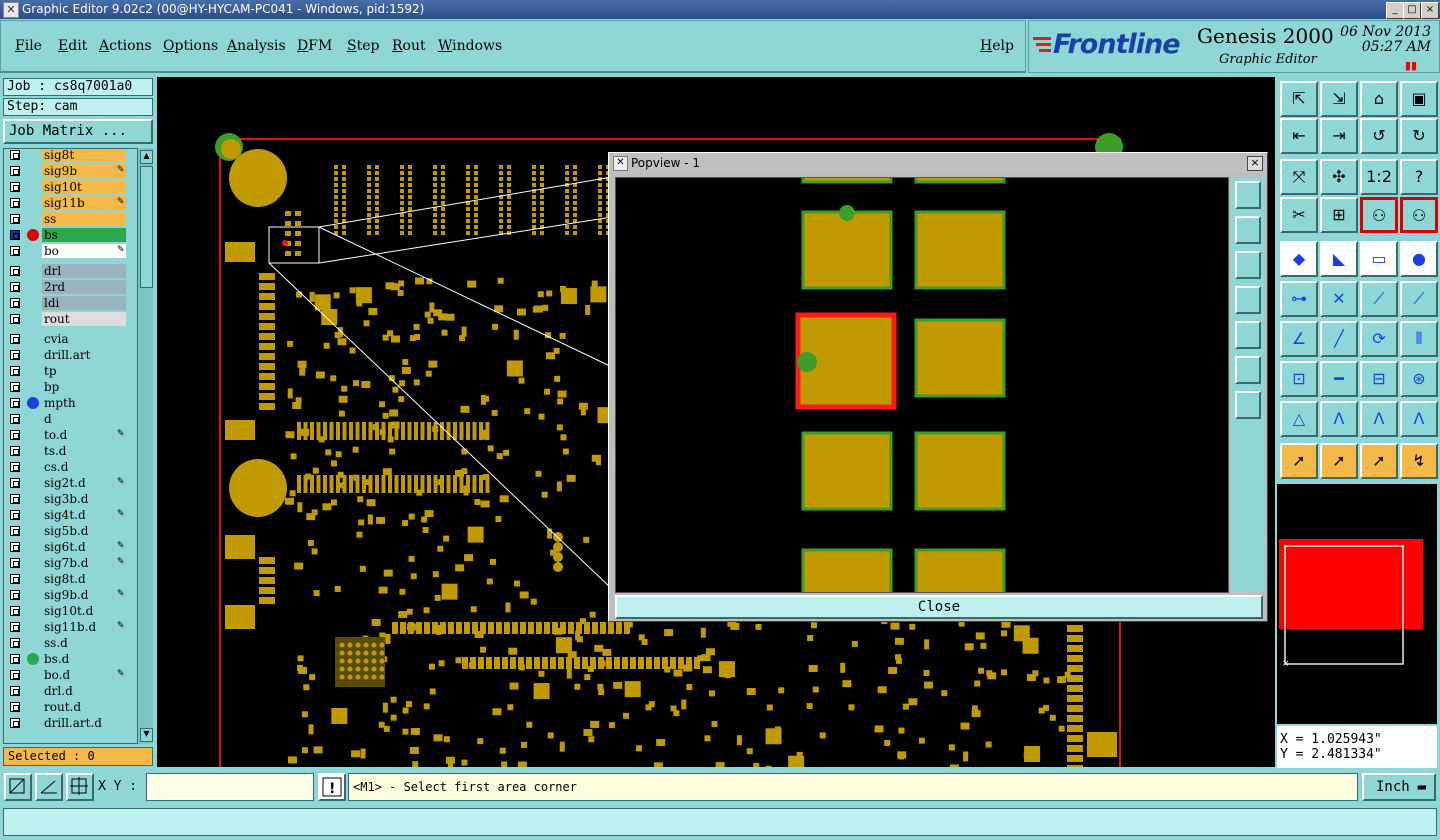  I want to click on net-select-icon: ⚇, so click(1419, 215).